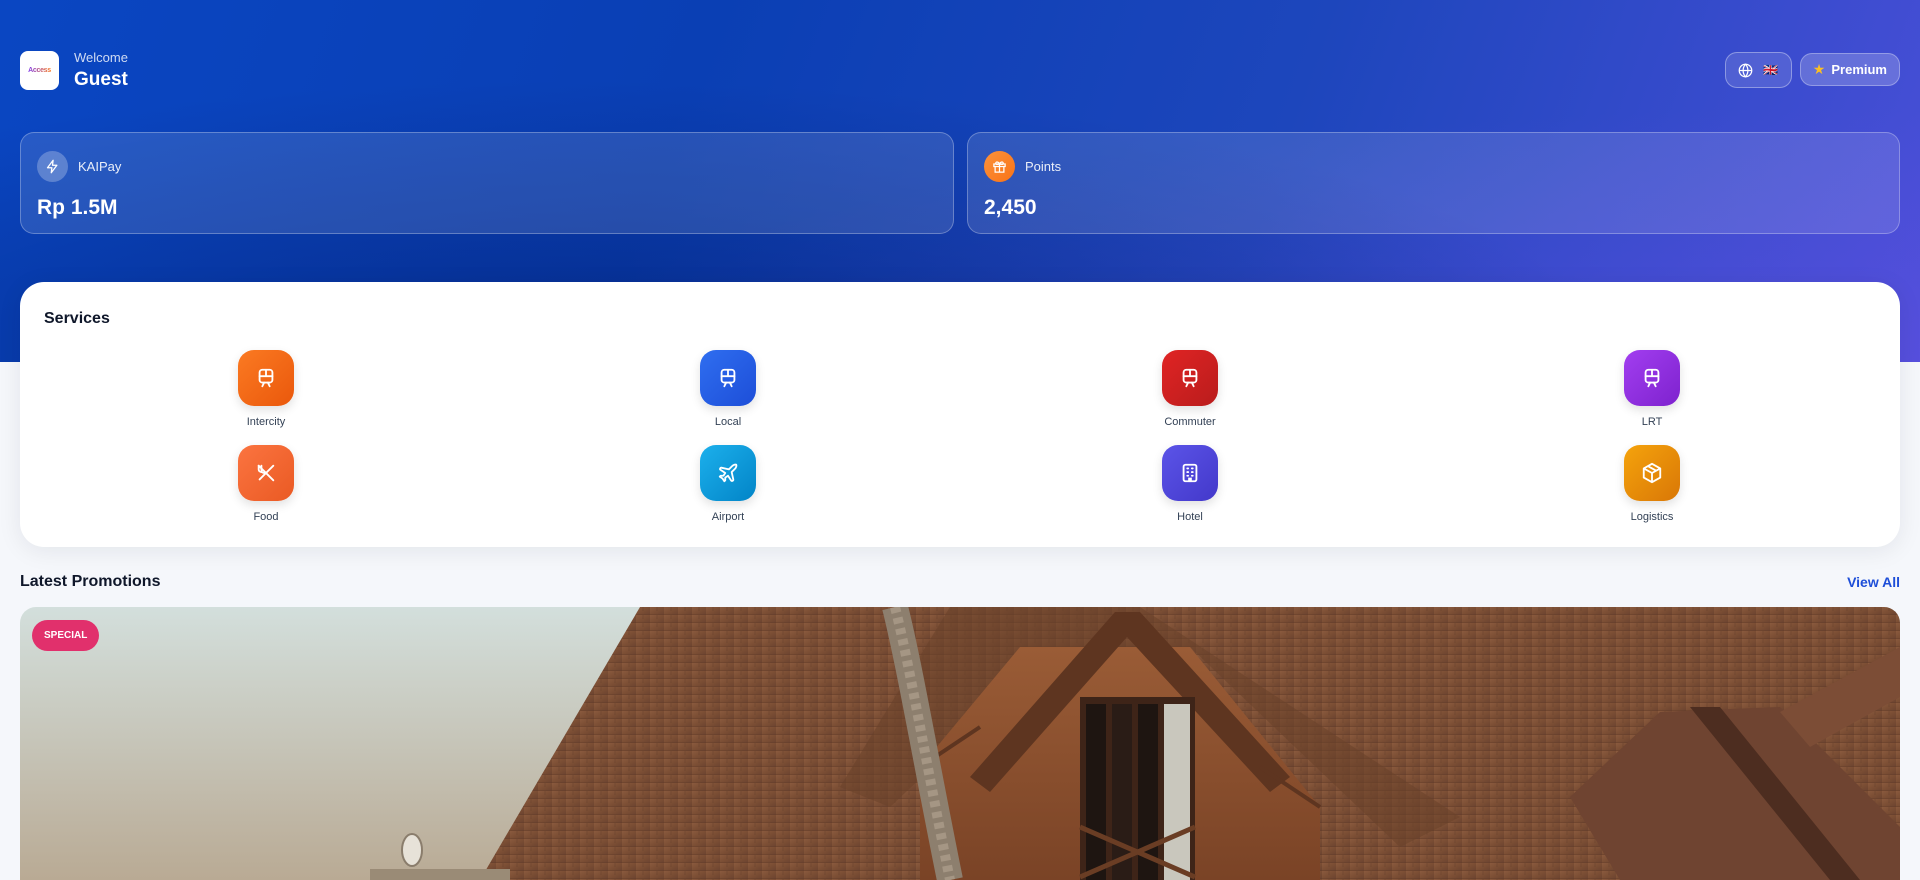 This screenshot has height=880, width=1920. Describe the element at coordinates (1652, 473) in the screenshot. I see `package-icon` at that location.